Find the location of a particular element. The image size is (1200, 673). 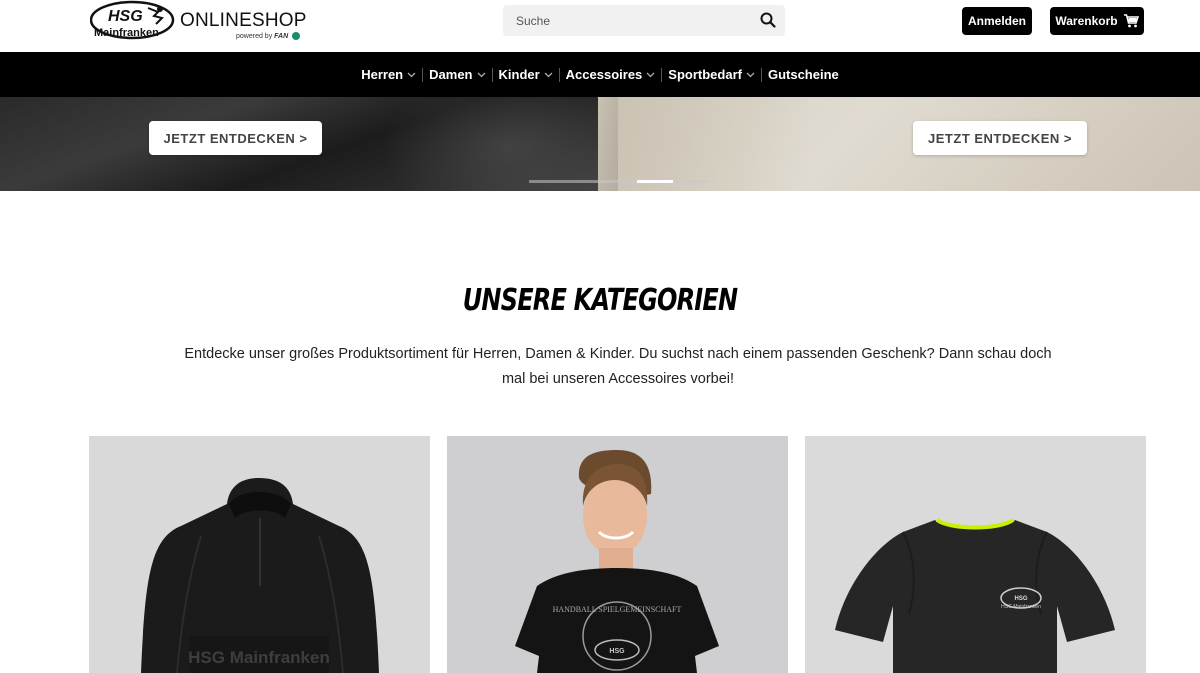

sport-shirt-image: HSG HSG Mainfranken is located at coordinates (975, 595).